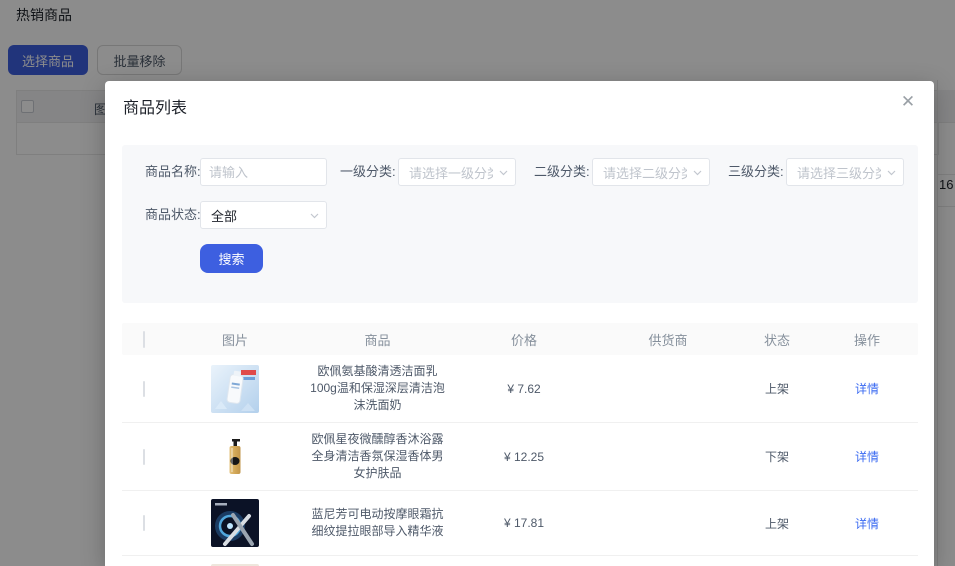 The height and width of the screenshot is (566, 955). I want to click on select-all-checkbox, so click(143, 339).